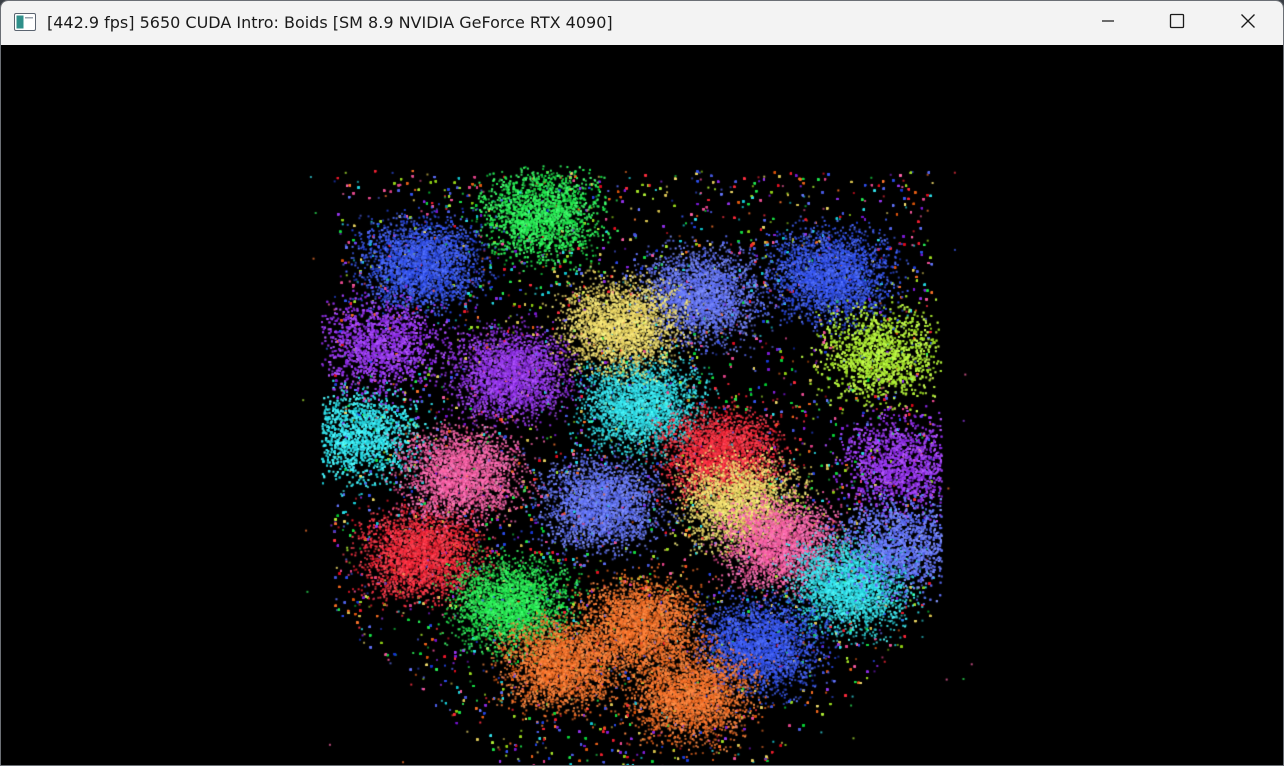 The image size is (1284, 766). I want to click on minimize-icon, so click(1108, 23).